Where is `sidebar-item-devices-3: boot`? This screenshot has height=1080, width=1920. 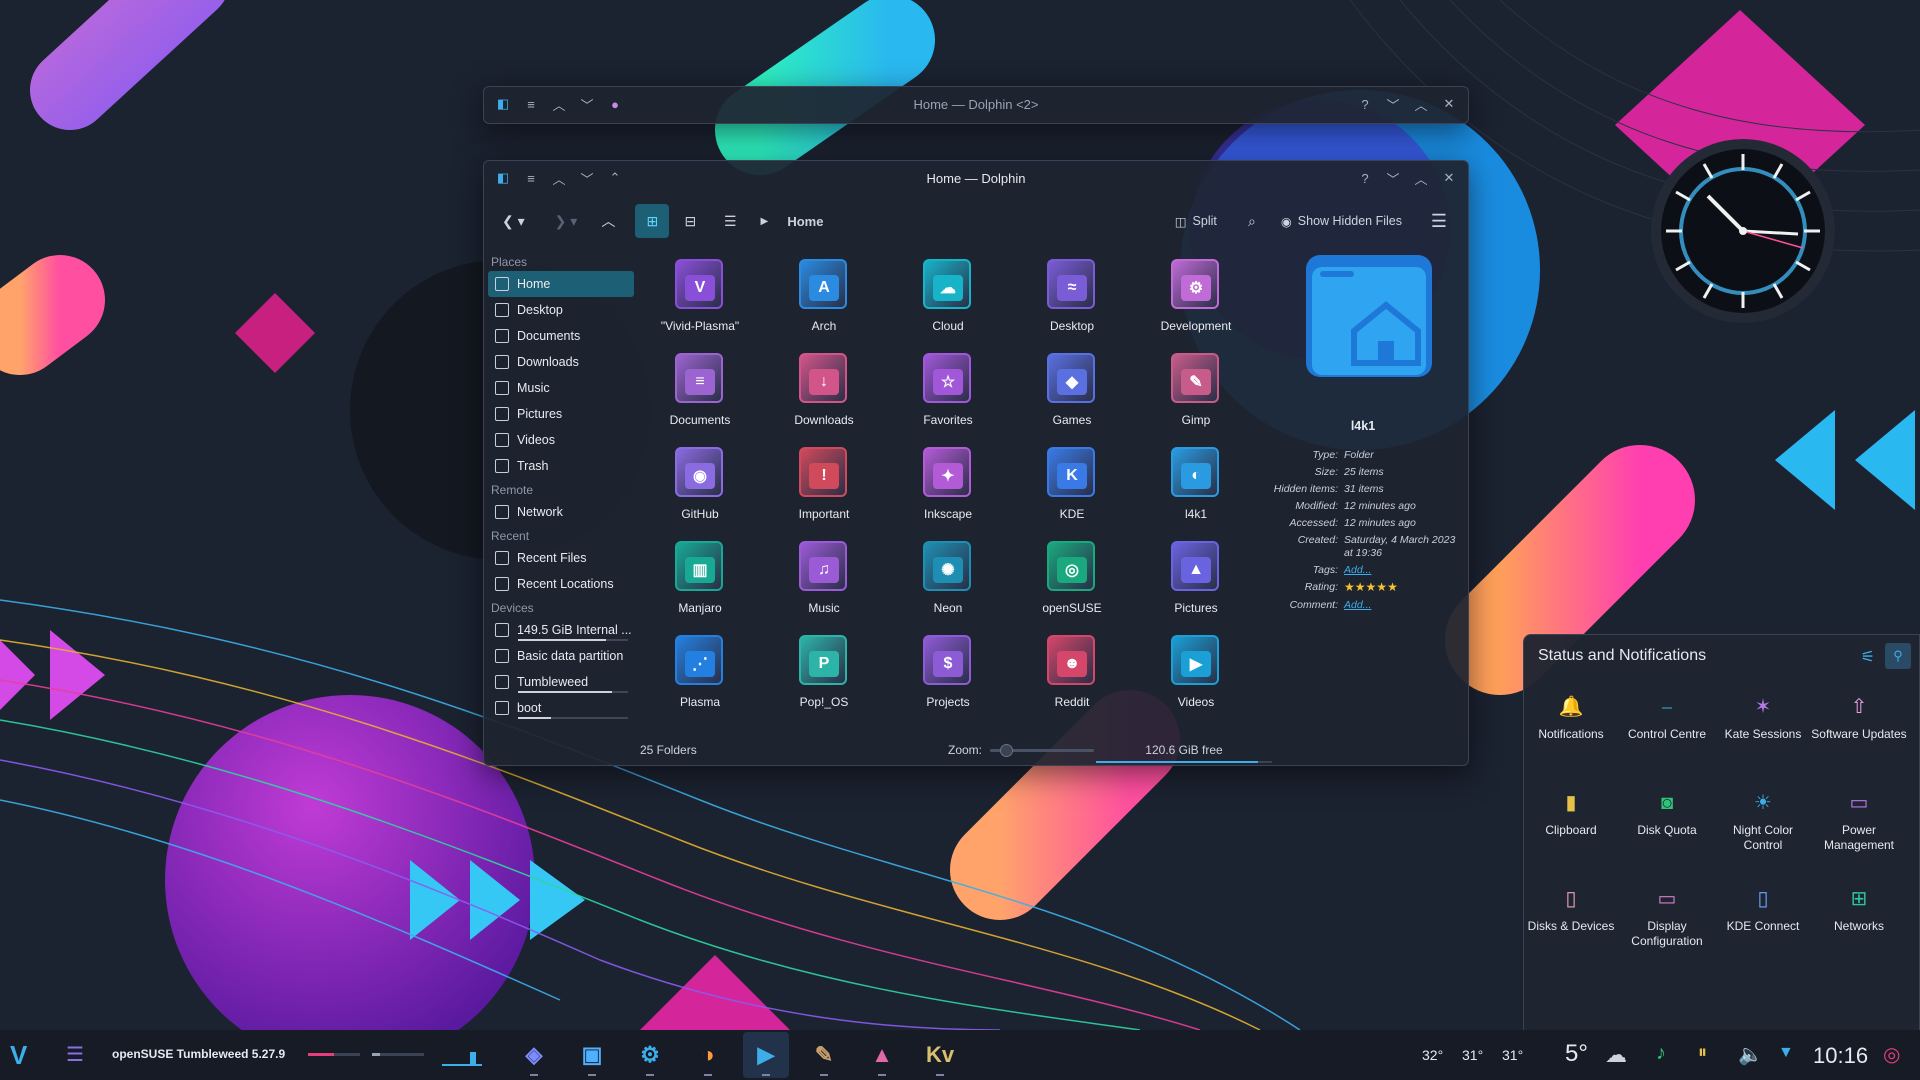 sidebar-item-devices-3: boot is located at coordinates (561, 708).